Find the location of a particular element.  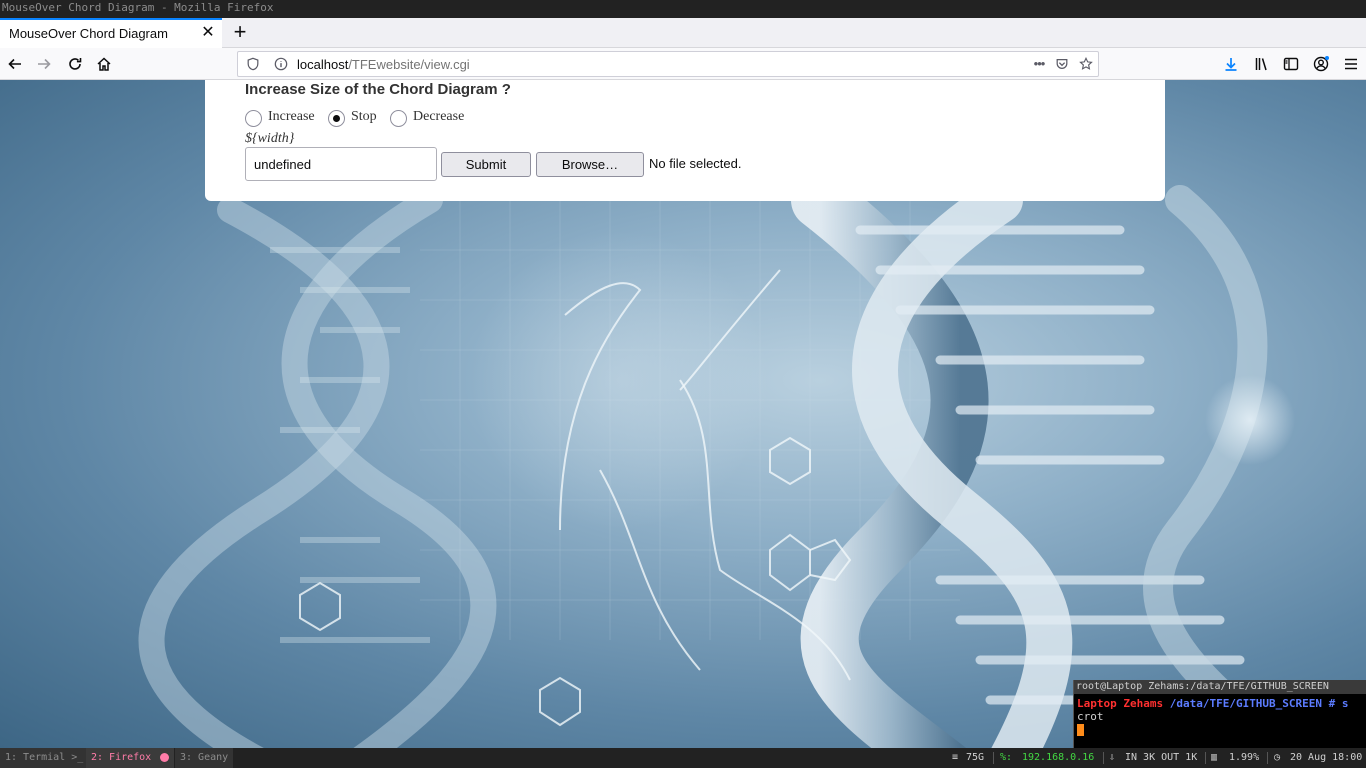

cpu-usage: 1.99% is located at coordinates (1244, 757).